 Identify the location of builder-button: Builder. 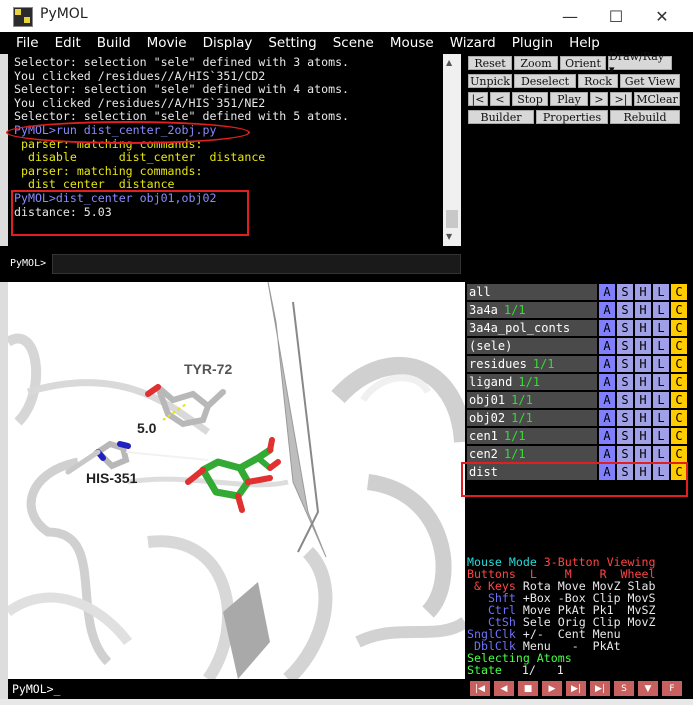
(501, 117).